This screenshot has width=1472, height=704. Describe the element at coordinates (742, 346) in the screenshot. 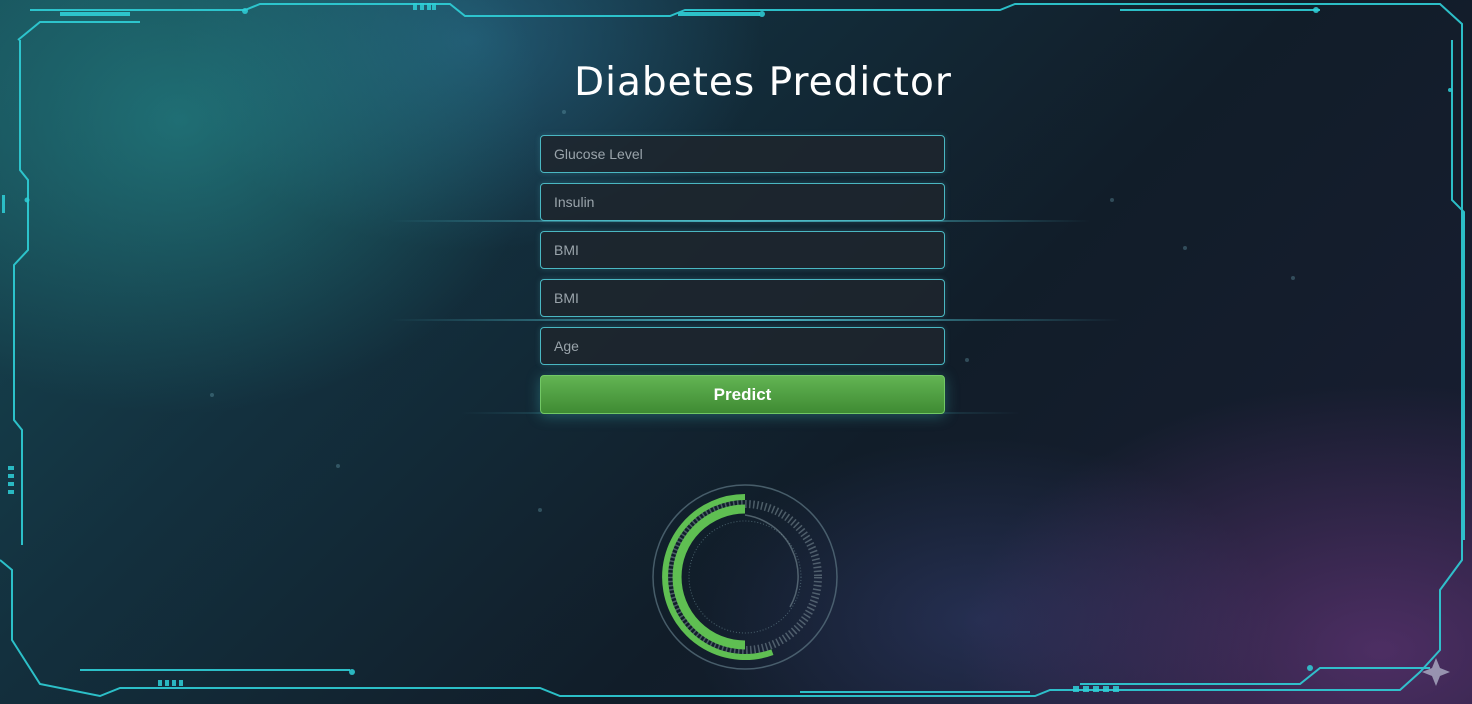

I see `age-input` at that location.